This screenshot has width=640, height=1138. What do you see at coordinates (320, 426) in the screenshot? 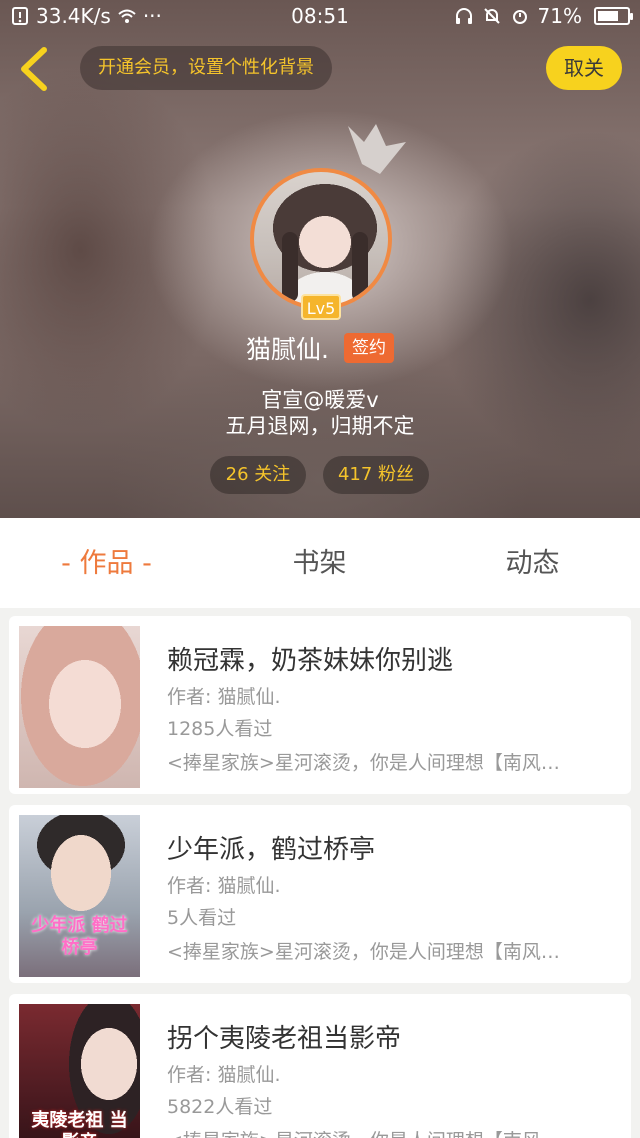
I see `bio-line-2: 五月退网，归期不定` at bounding box center [320, 426].